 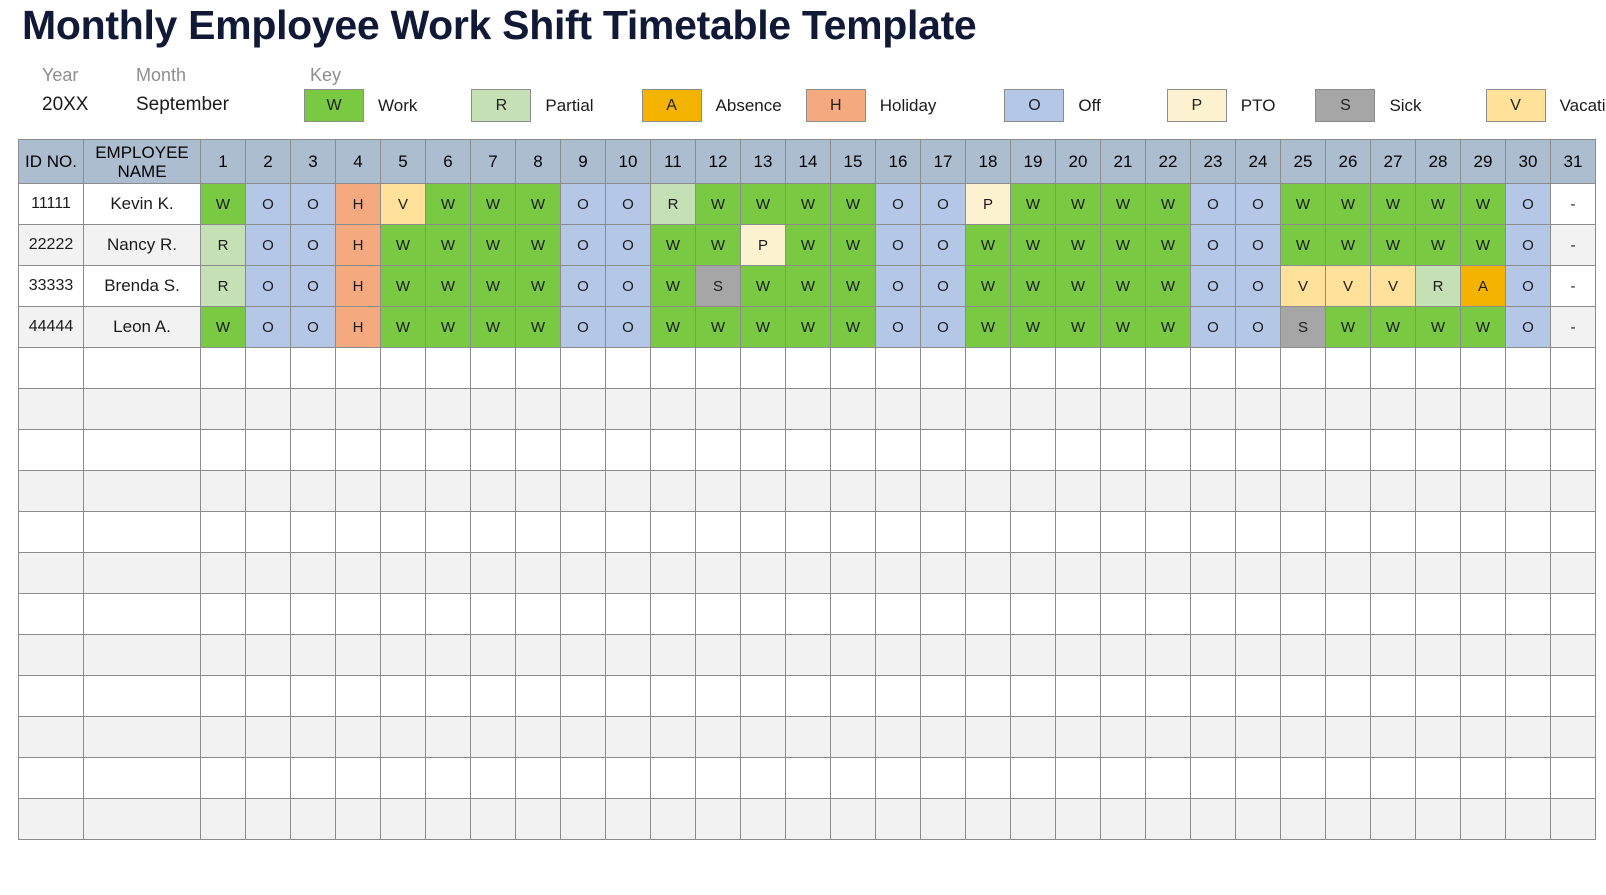 What do you see at coordinates (1078, 286) in the screenshot?
I see `cell-shift-day-20: W` at bounding box center [1078, 286].